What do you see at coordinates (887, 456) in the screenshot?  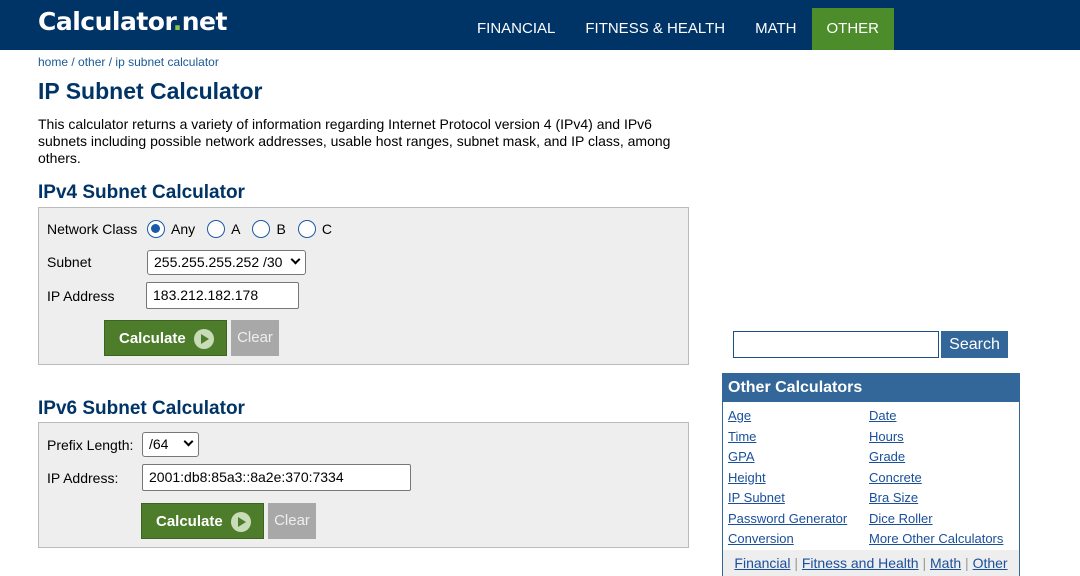 I see `calc-link-grade: Grade` at bounding box center [887, 456].